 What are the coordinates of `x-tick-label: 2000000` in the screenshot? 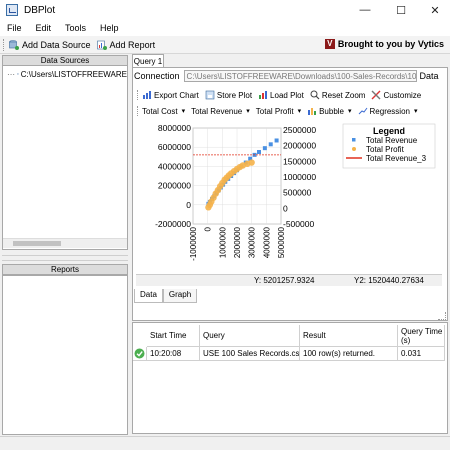 It's located at (237, 242).